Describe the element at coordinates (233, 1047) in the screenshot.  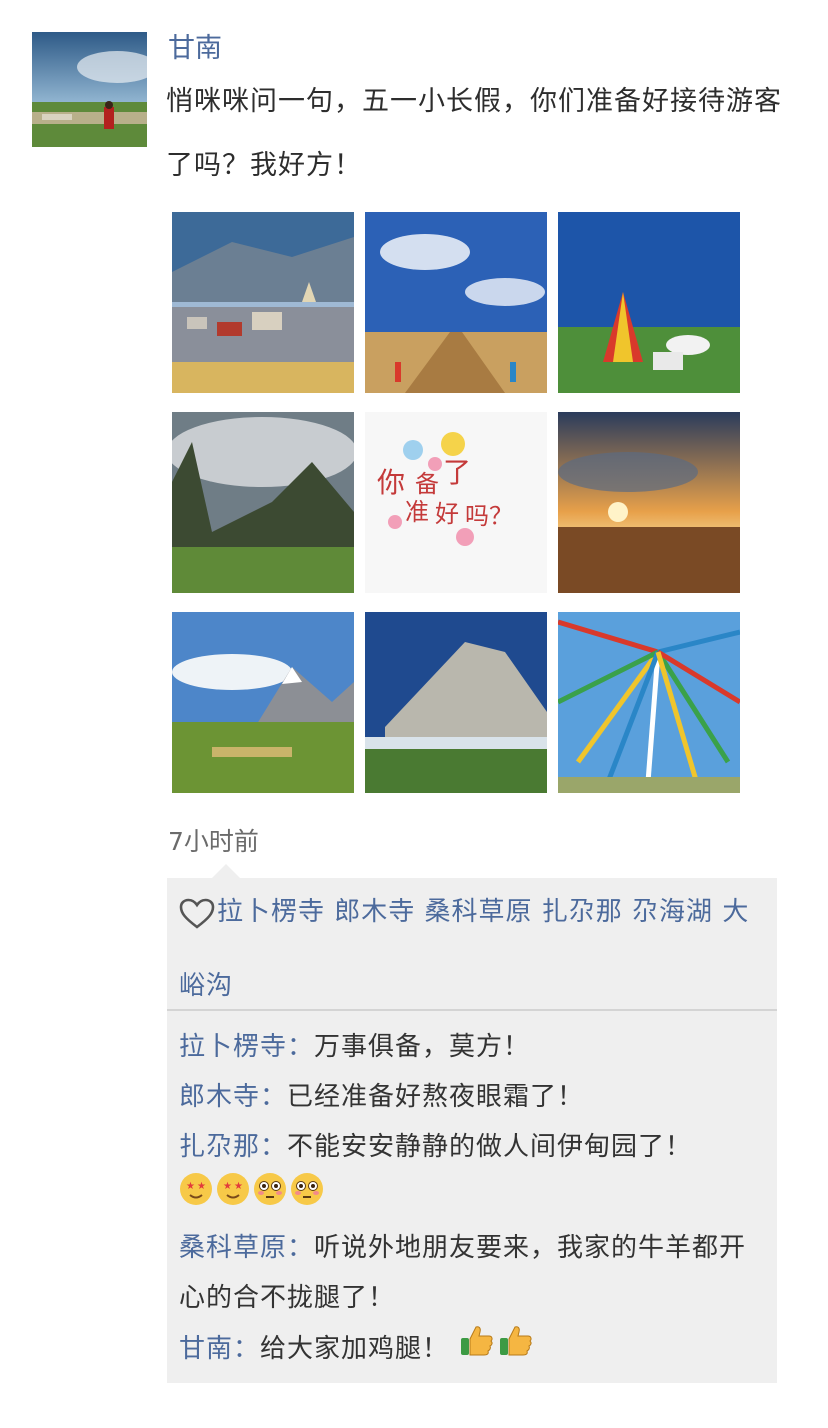
I see `comment-author: 拉卜楞寺` at that location.